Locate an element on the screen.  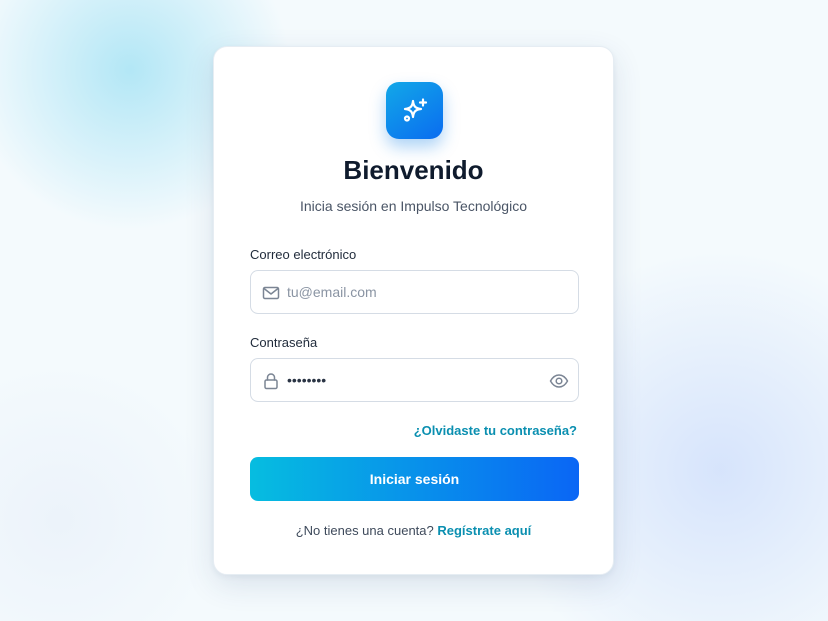
email-field is located at coordinates (414, 292).